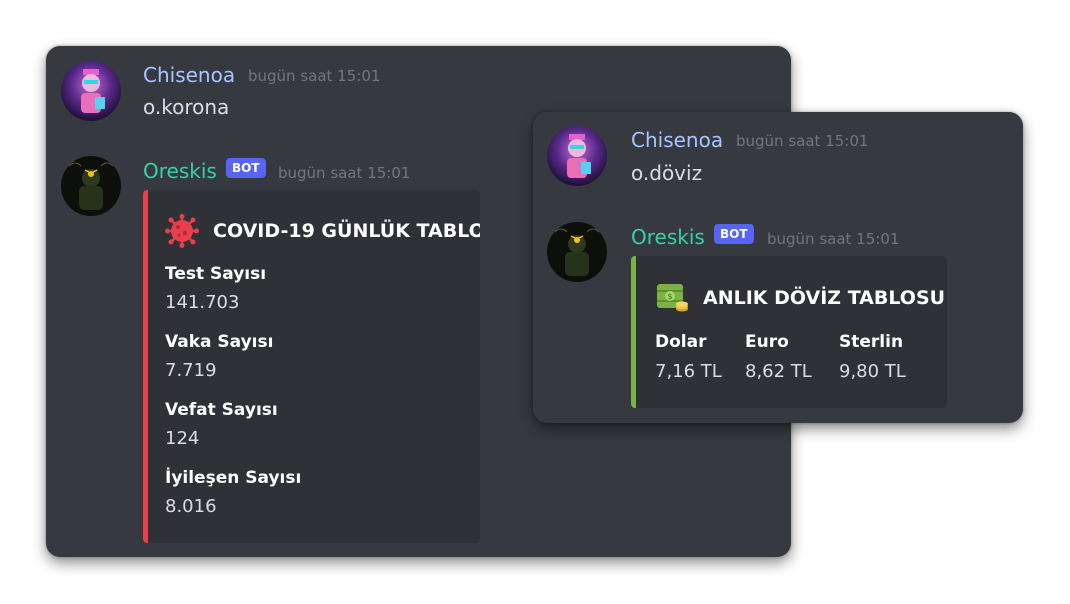  I want to click on field-value: 141.703, so click(202, 302).